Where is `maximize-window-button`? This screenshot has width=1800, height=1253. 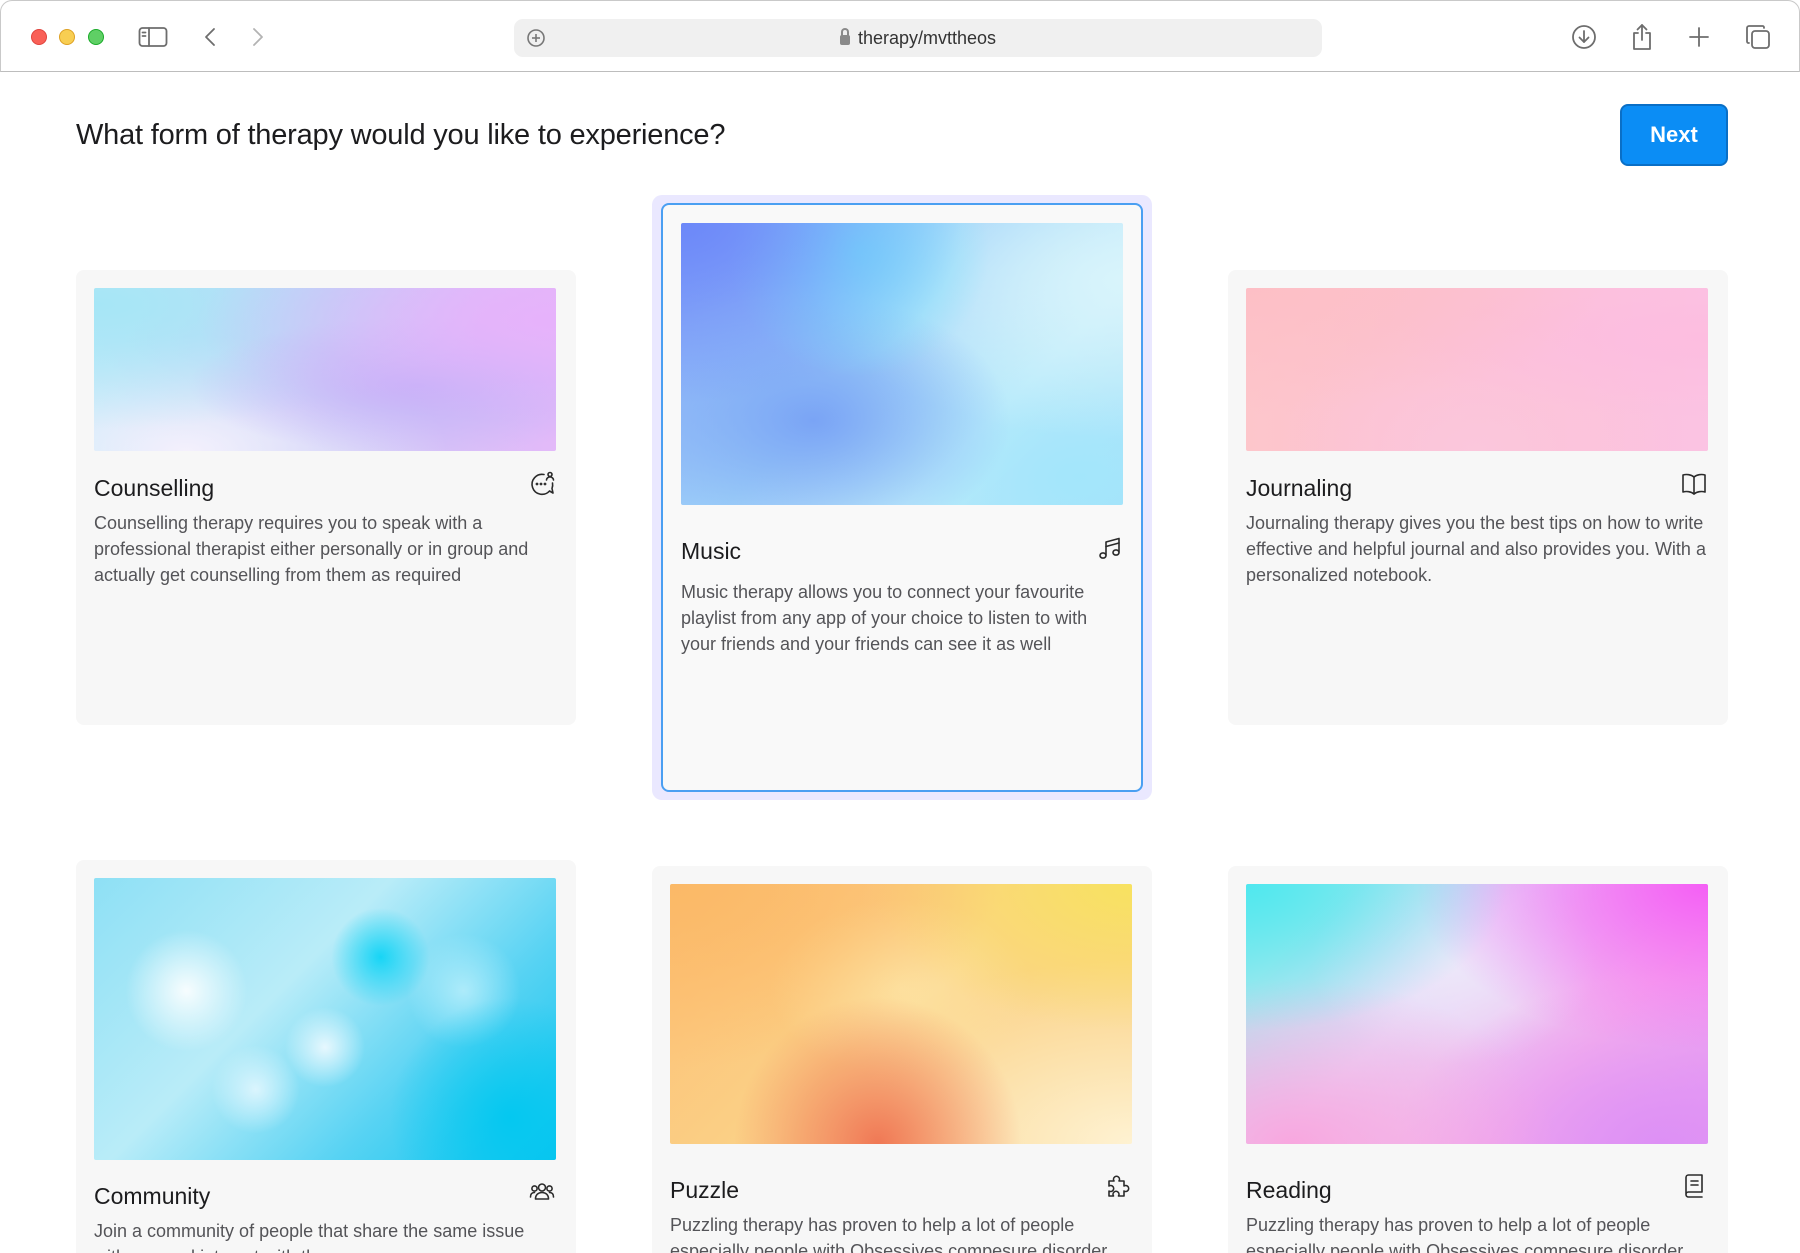 maximize-window-button is located at coordinates (96, 37).